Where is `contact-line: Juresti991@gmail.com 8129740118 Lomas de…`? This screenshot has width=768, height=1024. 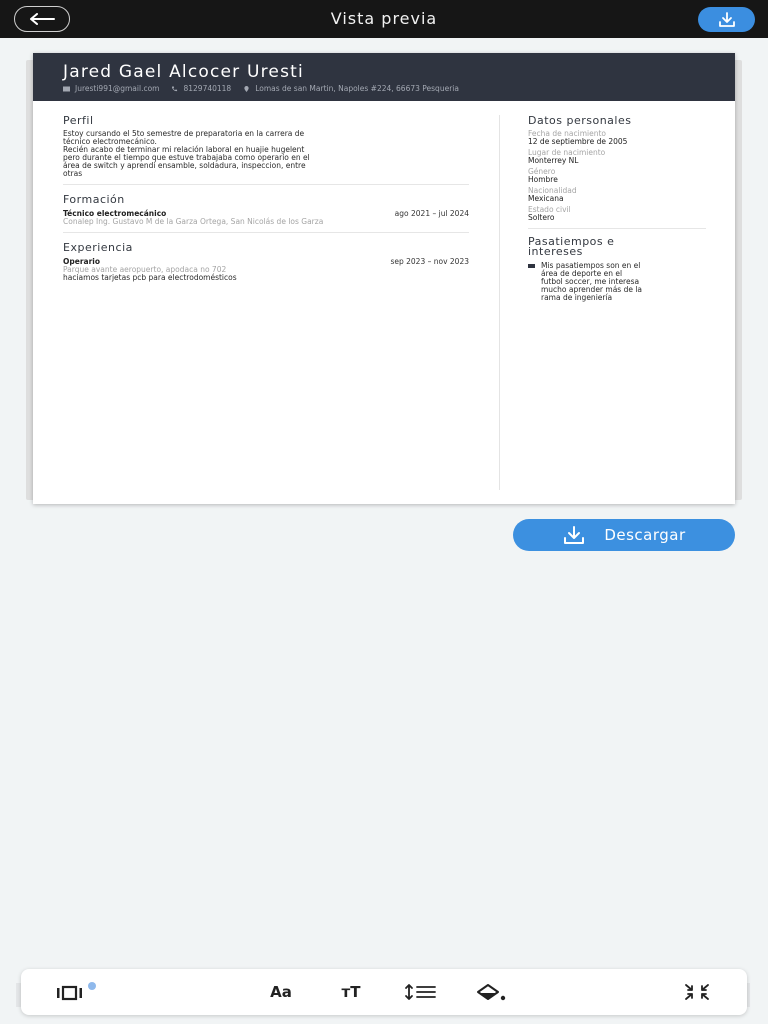 contact-line: Juresti991@gmail.com 8129740118 Lomas de… is located at coordinates (261, 88).